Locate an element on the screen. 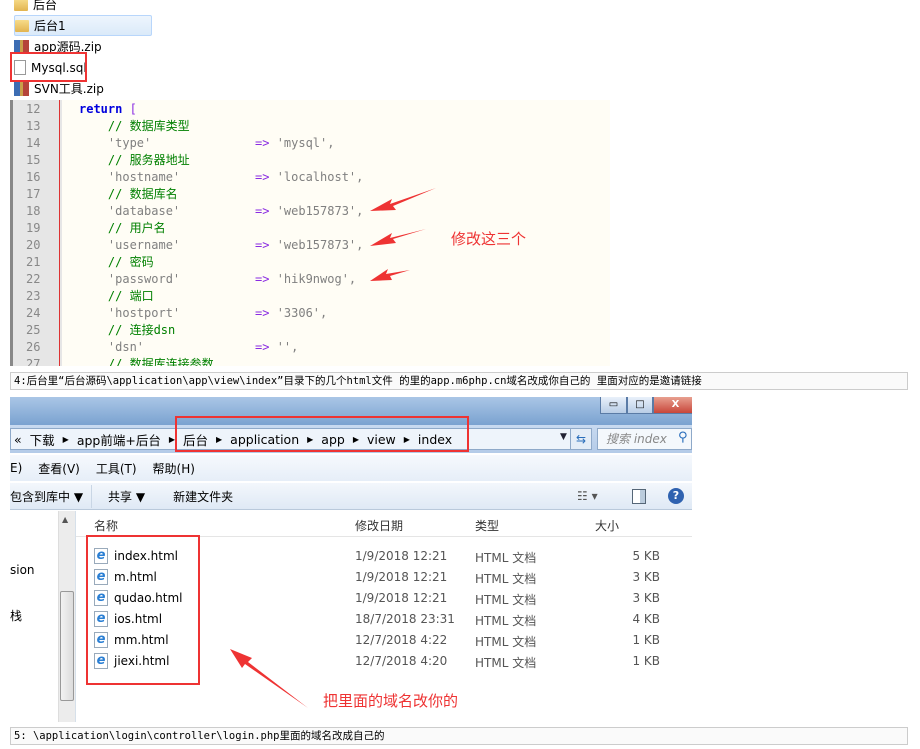  help-icon: ? is located at coordinates (676, 496).